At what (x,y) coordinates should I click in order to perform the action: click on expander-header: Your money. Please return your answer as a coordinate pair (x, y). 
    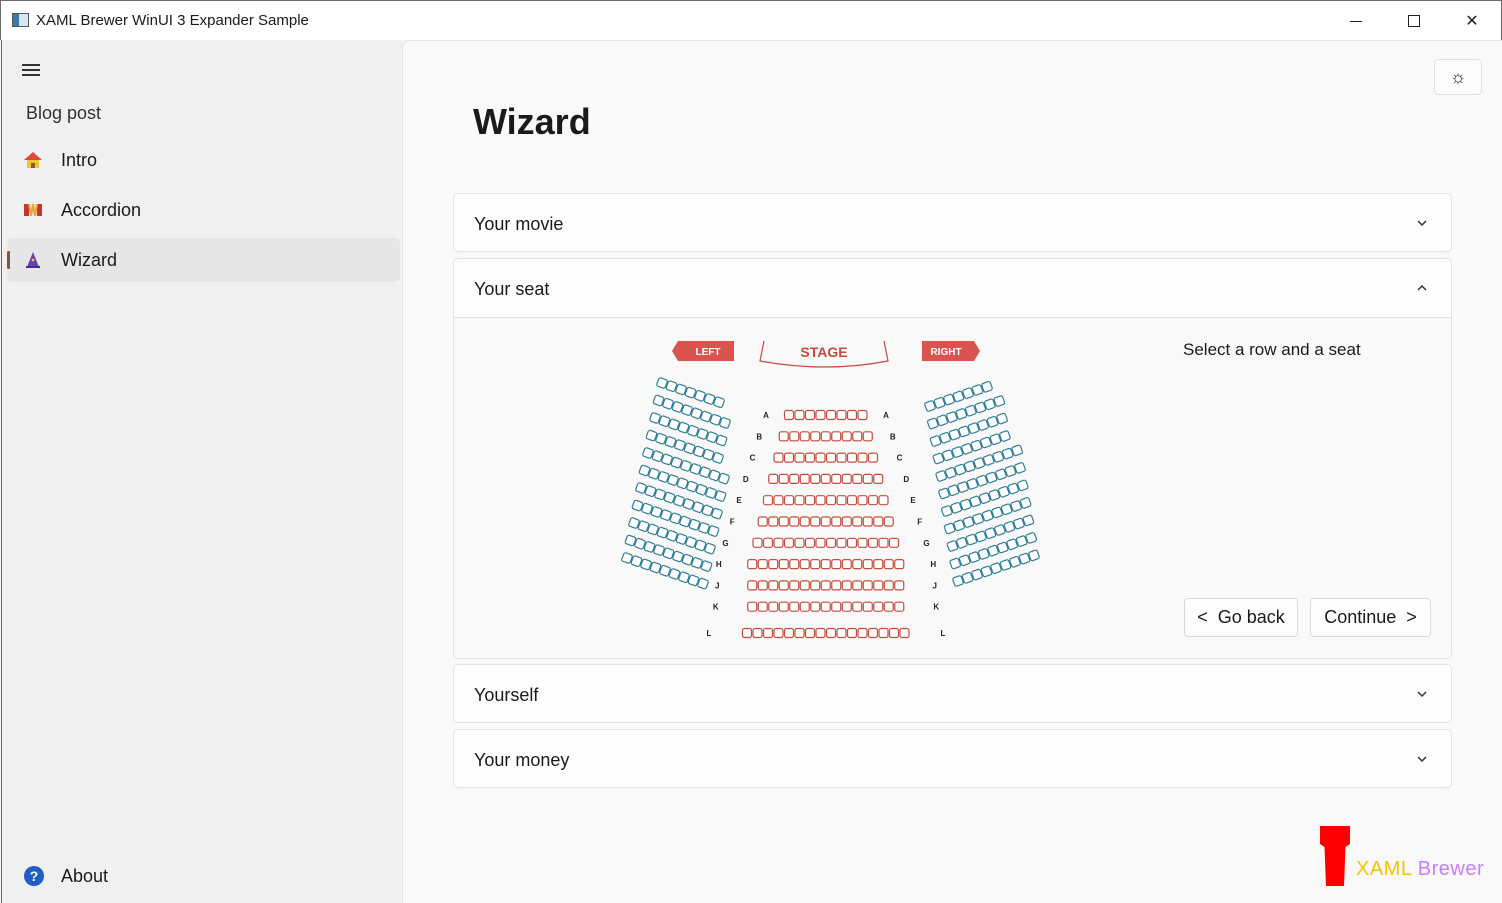
    Looking at the image, I should click on (952, 759).